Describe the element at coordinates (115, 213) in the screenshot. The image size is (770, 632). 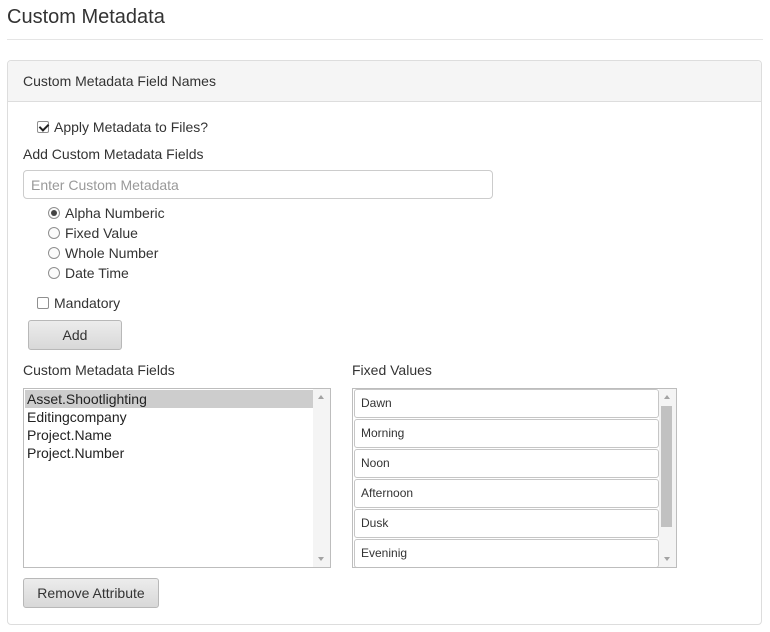
I see `radio-label-alpha-numeric: Alpha Numberic` at that location.